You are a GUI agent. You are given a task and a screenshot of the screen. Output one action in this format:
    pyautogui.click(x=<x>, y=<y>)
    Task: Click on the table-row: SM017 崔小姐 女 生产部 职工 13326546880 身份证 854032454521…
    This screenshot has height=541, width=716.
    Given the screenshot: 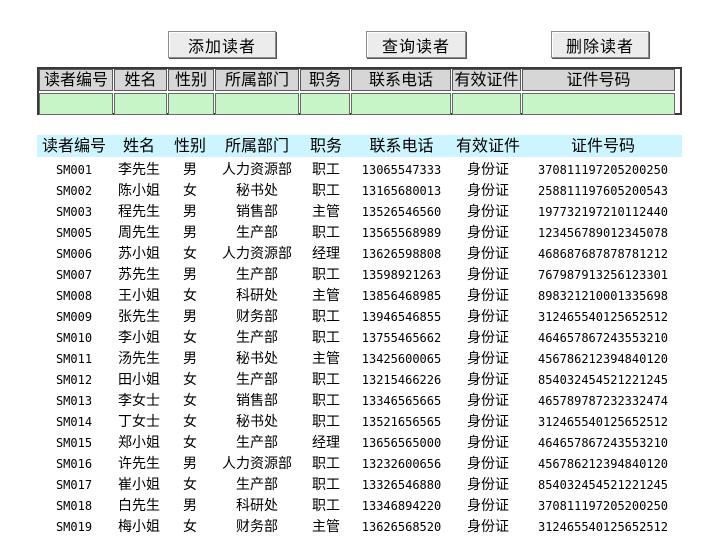 What is the action you would take?
    pyautogui.click(x=359, y=485)
    